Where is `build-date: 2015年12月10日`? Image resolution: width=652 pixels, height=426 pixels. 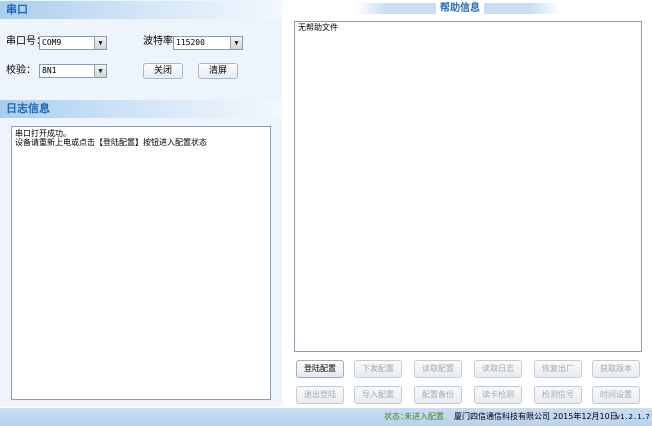 build-date: 2015年12月10日 is located at coordinates (585, 416).